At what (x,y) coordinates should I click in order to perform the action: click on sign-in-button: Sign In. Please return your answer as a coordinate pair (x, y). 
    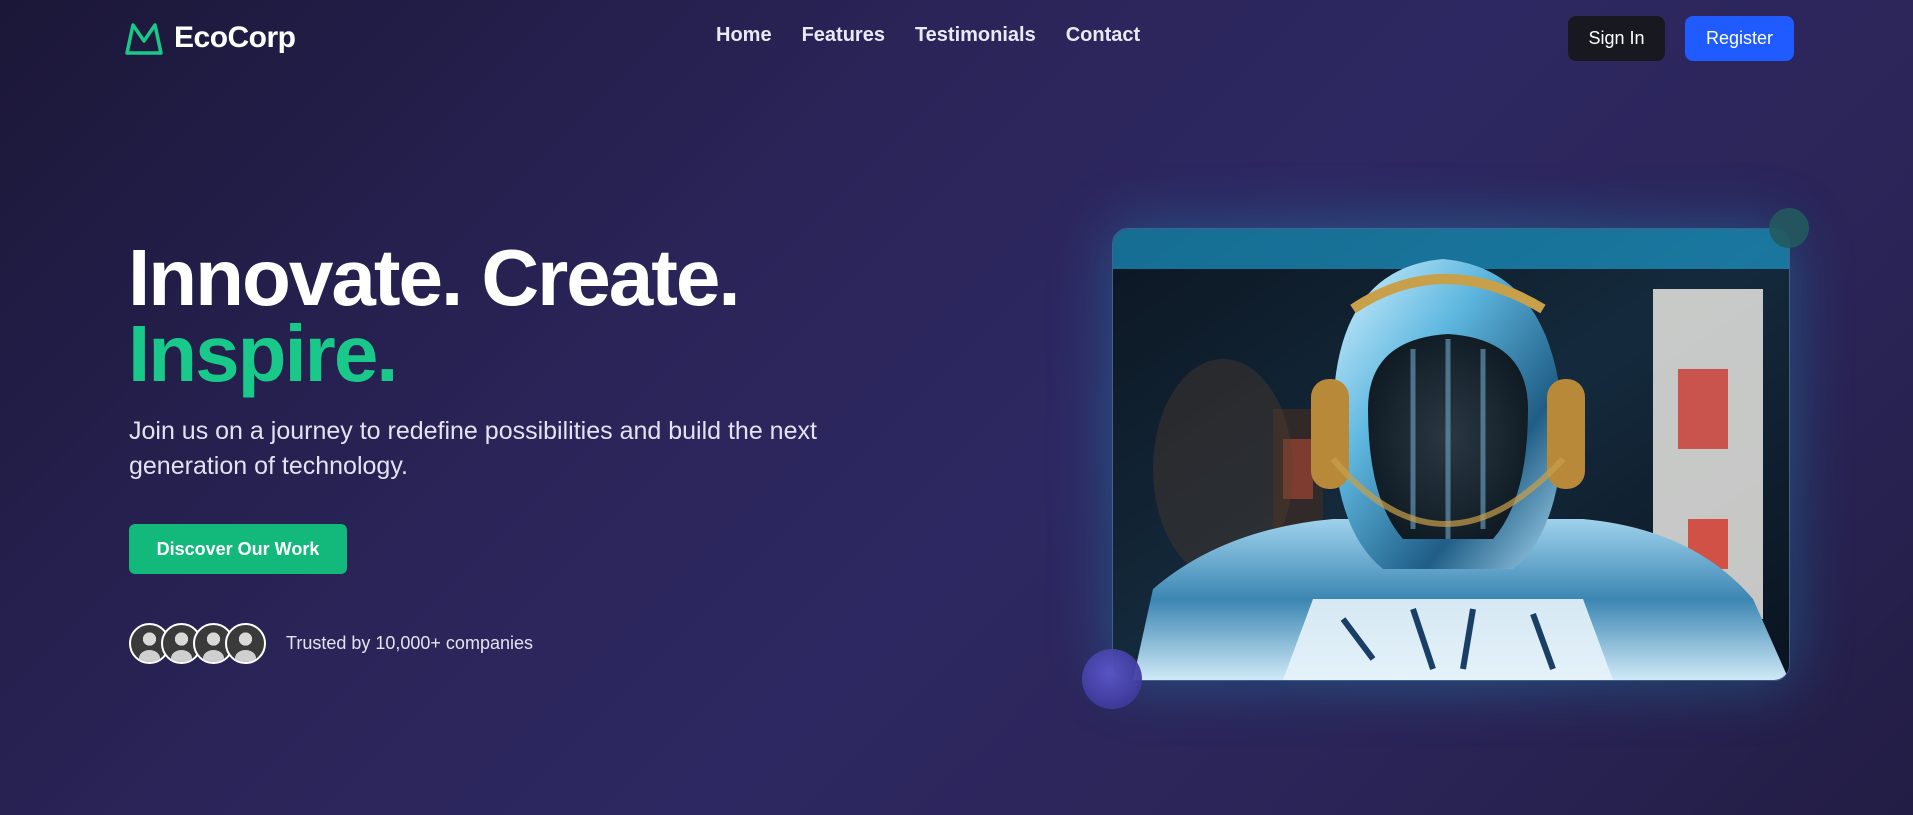
    Looking at the image, I should click on (1616, 38).